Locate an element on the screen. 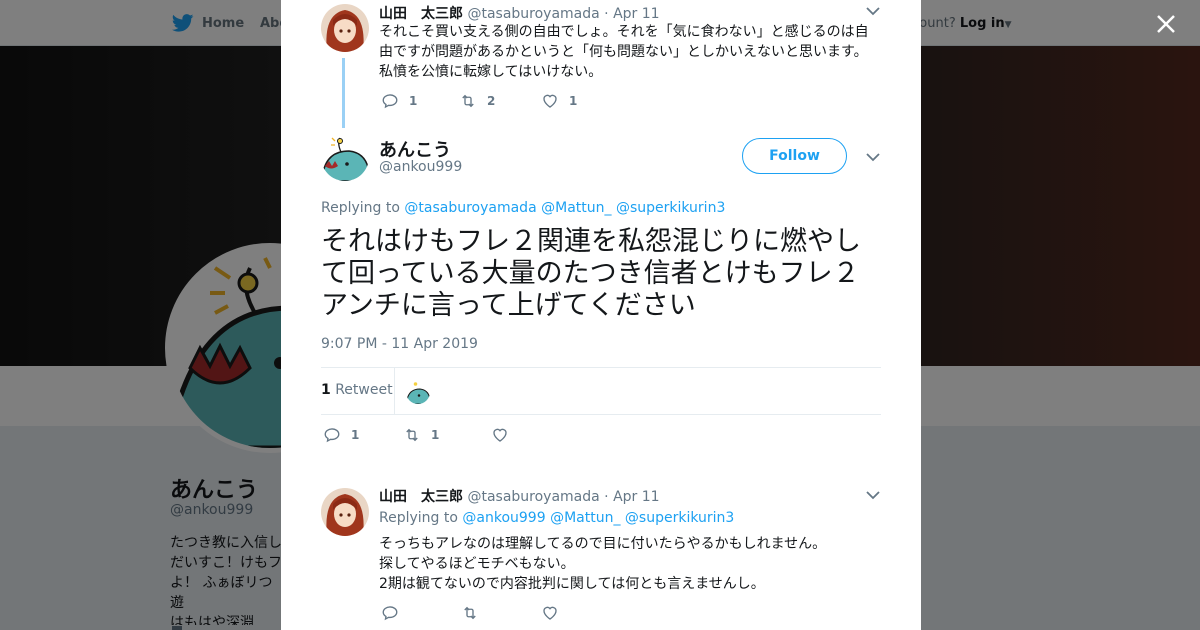 Image resolution: width=1200 pixels, height=630 pixels. main-tweet-stats: 1 Retweet is located at coordinates (601, 391).